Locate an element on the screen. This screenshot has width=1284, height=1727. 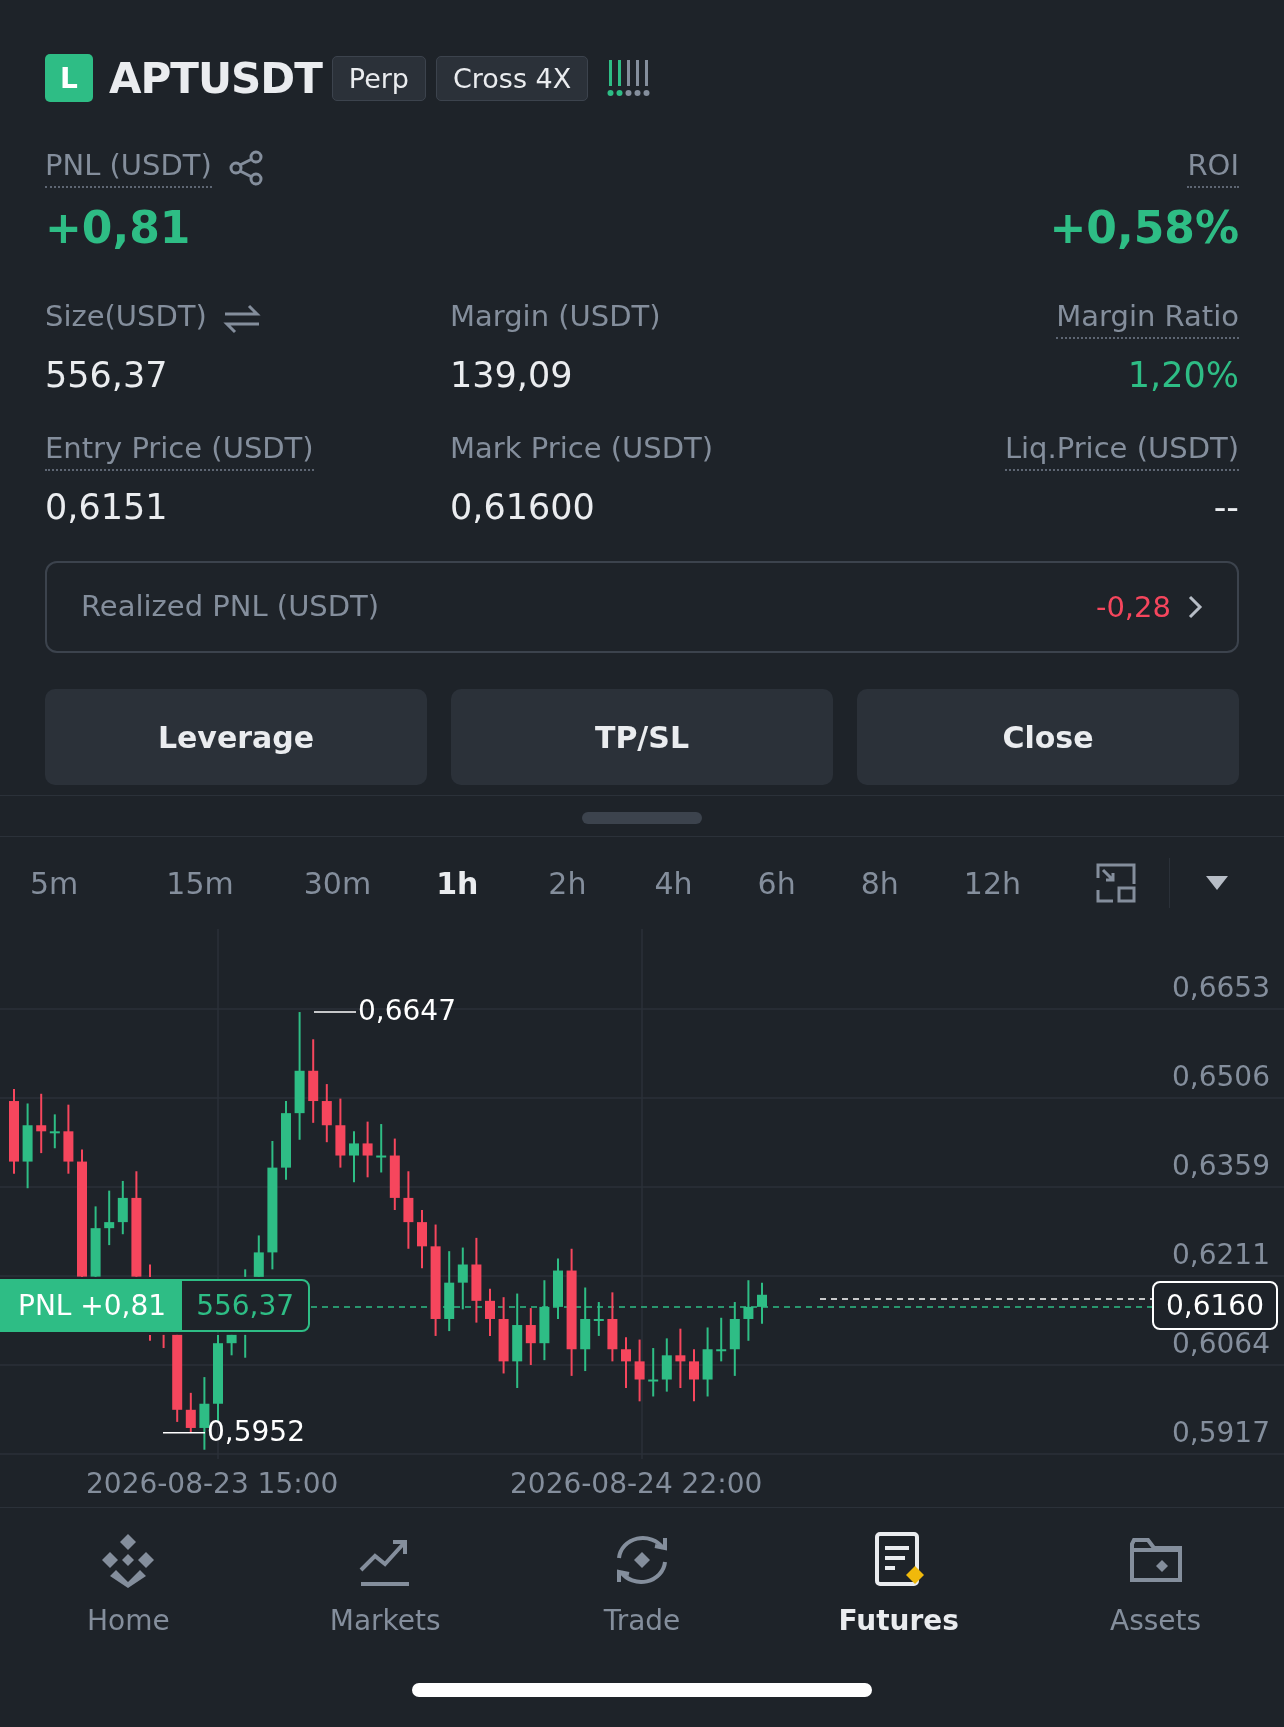
stat-value: 556,37 is located at coordinates (106, 375).